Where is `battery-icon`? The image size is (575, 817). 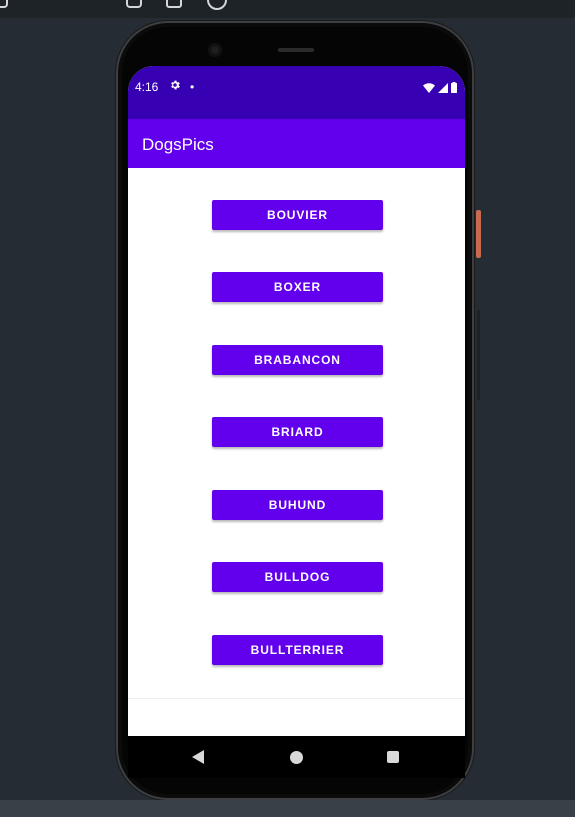 battery-icon is located at coordinates (454, 87).